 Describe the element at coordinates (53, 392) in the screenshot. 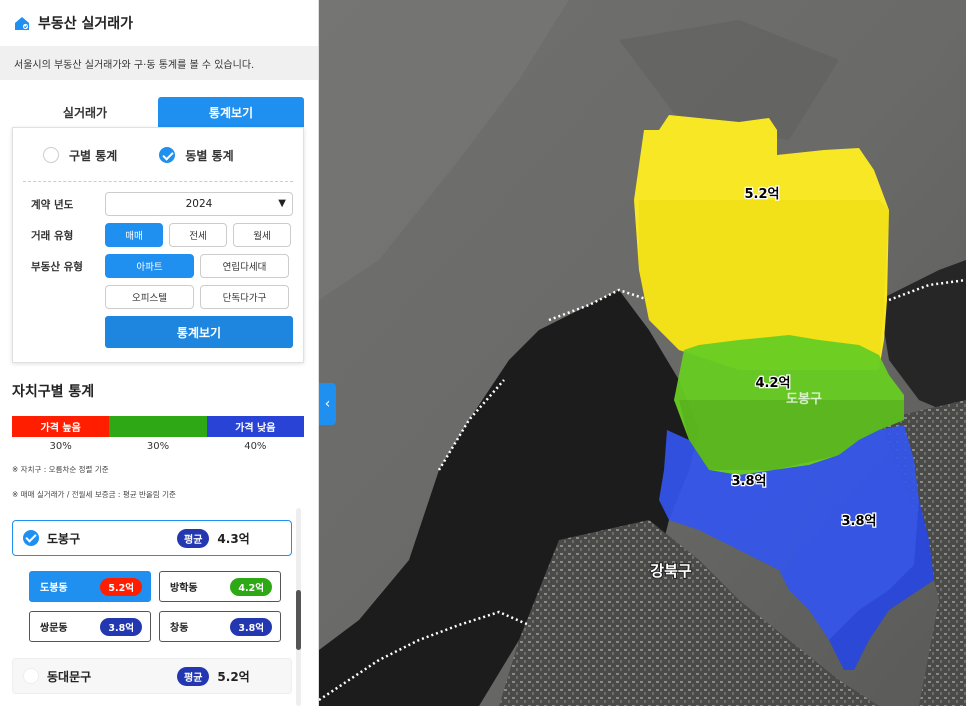

I see `stats-title: 자치구별 통계` at that location.